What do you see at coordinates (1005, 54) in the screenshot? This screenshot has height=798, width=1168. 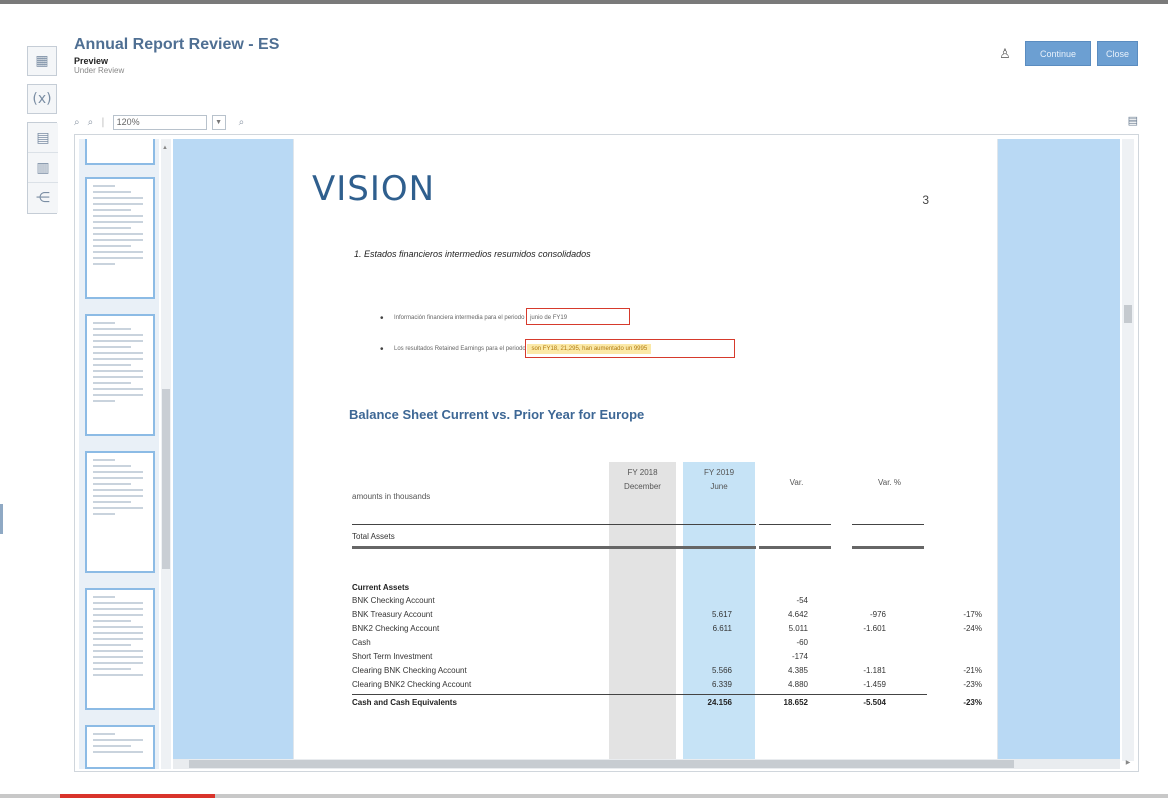 I see `person-icon: ♙` at bounding box center [1005, 54].